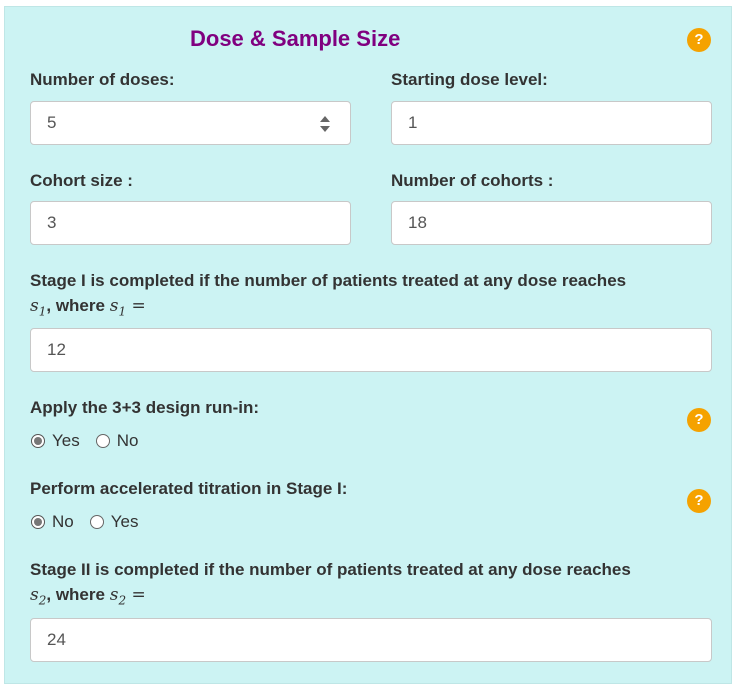  I want to click on section-title: Dose & Sample Size, so click(295, 38).